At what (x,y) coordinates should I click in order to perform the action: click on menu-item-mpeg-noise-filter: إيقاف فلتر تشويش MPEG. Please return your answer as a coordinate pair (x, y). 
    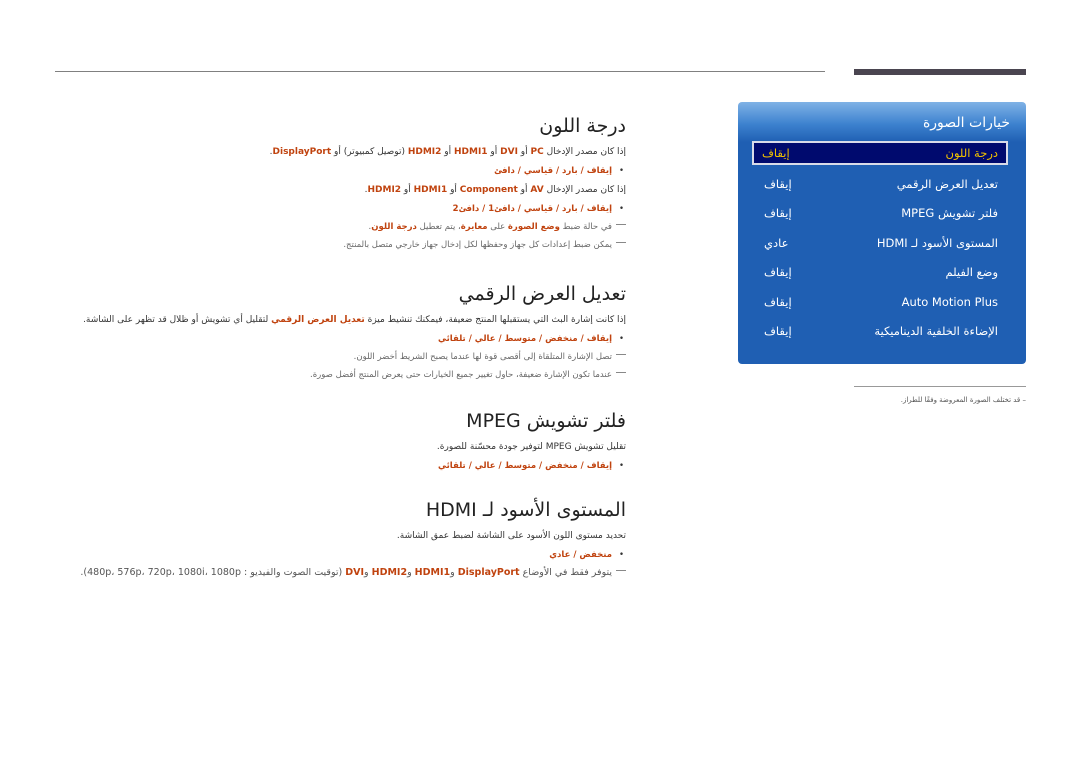
    Looking at the image, I should click on (881, 213).